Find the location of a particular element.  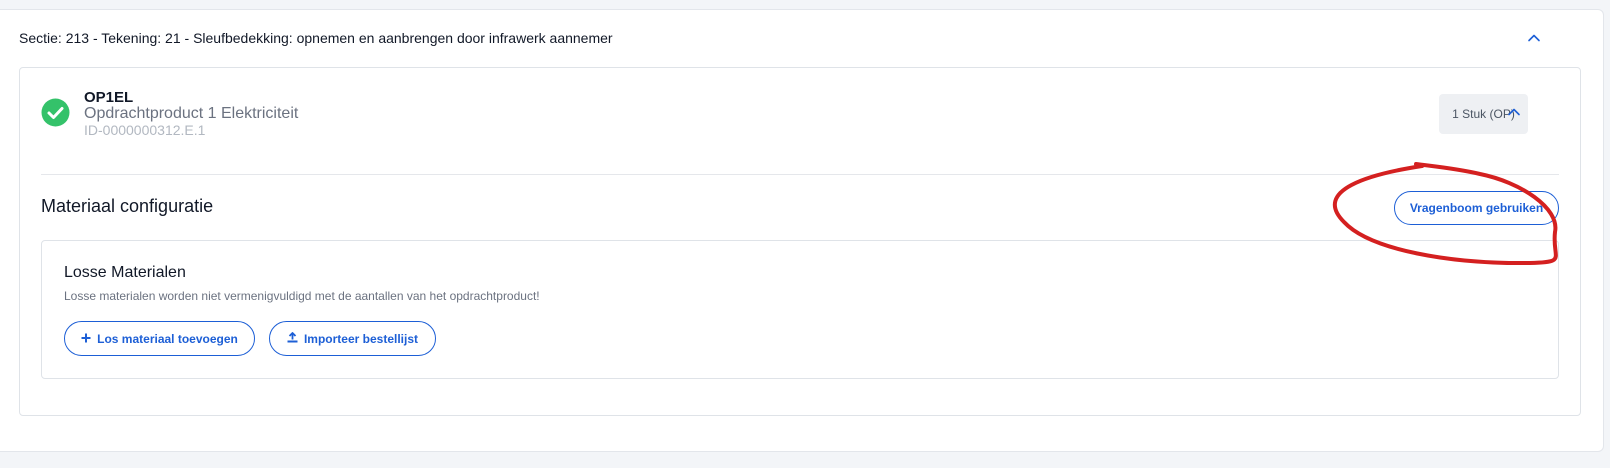

divider is located at coordinates (800, 174).